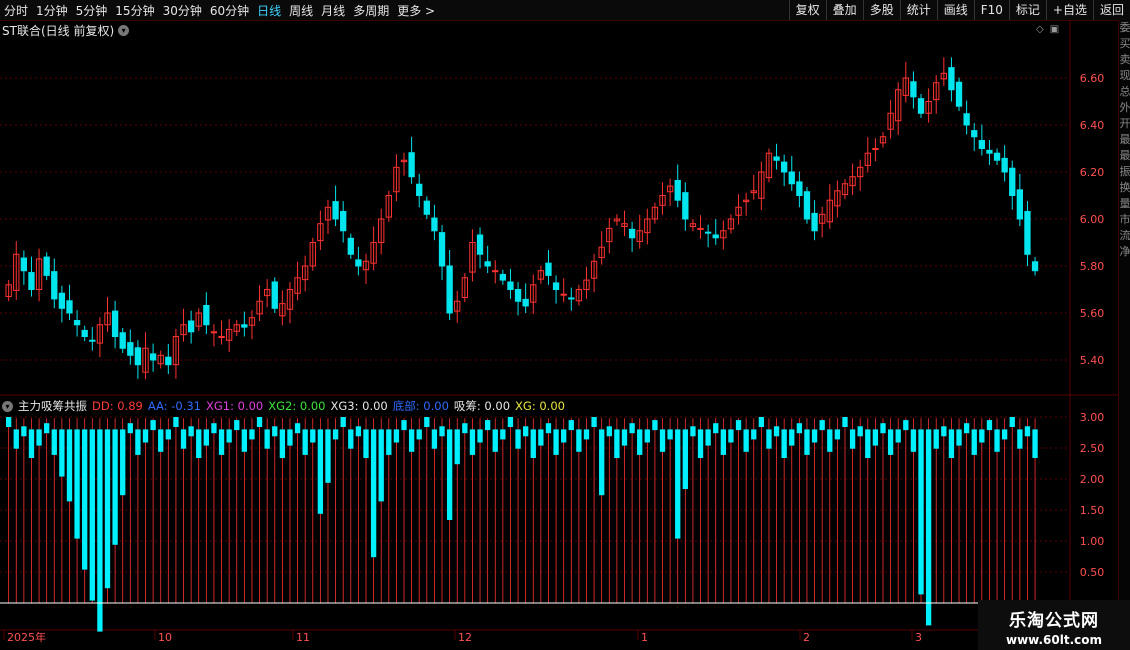 This screenshot has height=650, width=1130. Describe the element at coordinates (1040, 29) in the screenshot. I see `diamond-icon: ◇` at that location.